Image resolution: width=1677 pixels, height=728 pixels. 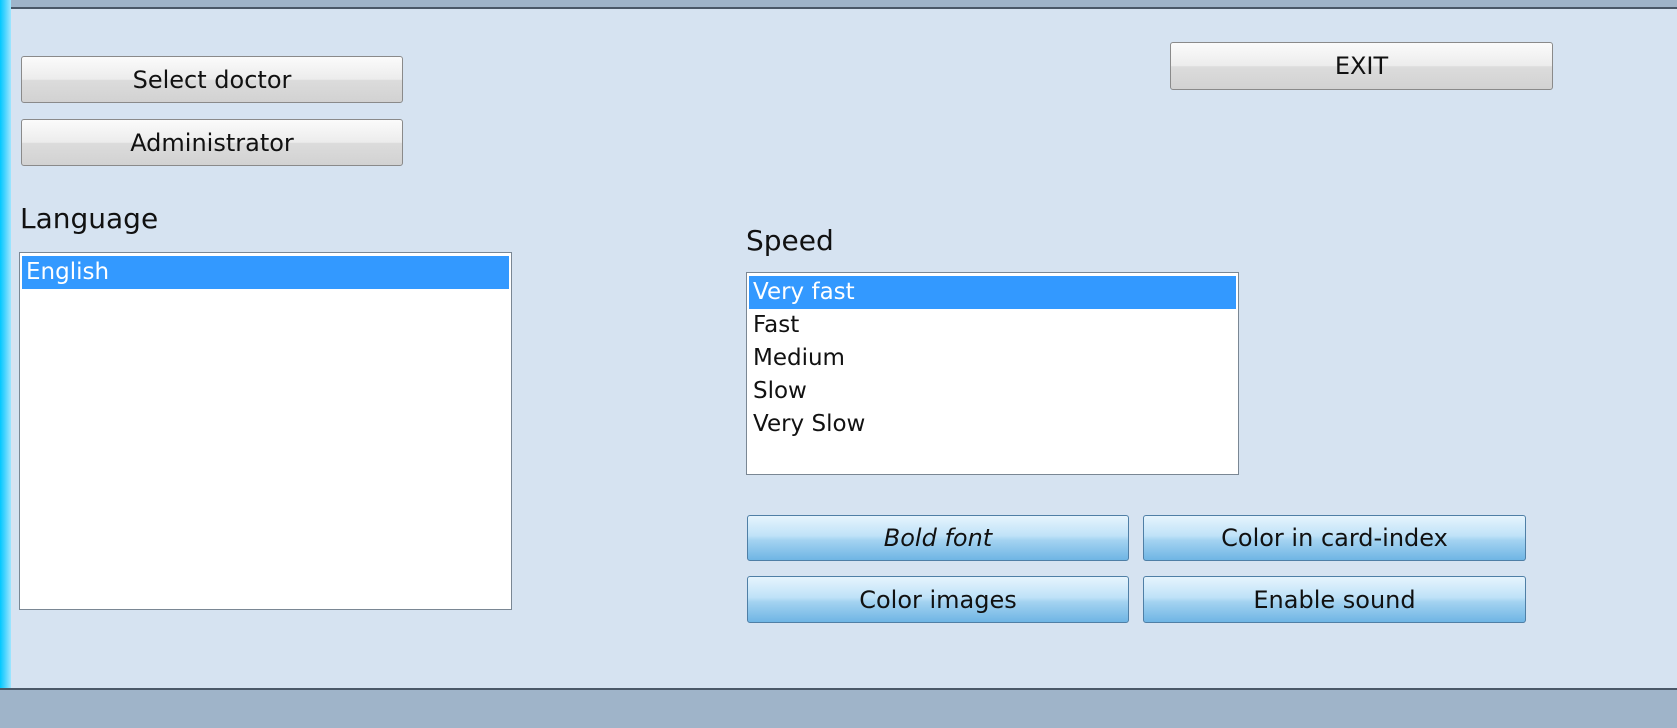 I want to click on left-edge-accent, so click(x=5, y=364).